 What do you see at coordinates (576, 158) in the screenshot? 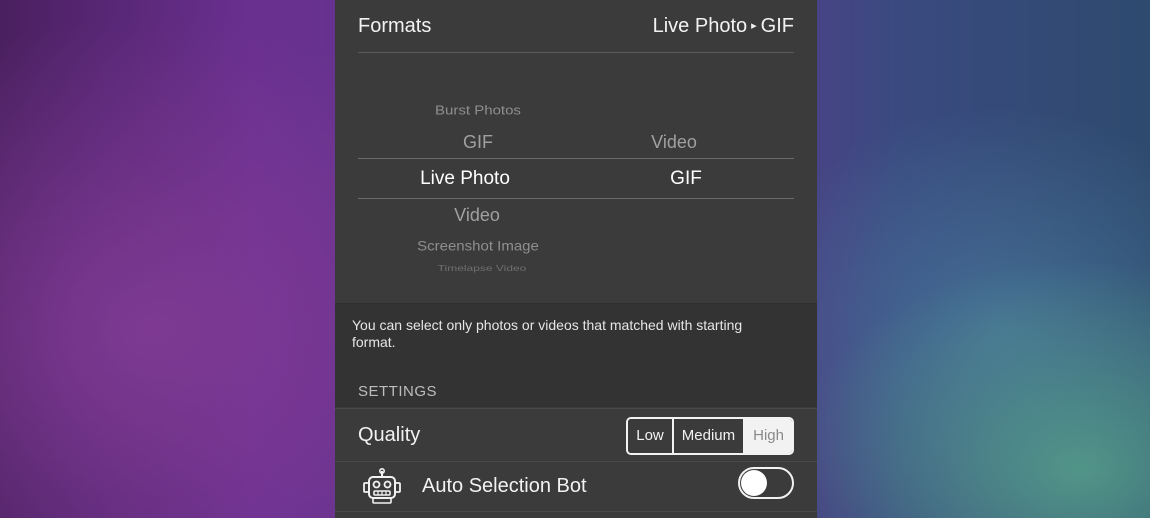
I see `picker-selection-top-line` at bounding box center [576, 158].